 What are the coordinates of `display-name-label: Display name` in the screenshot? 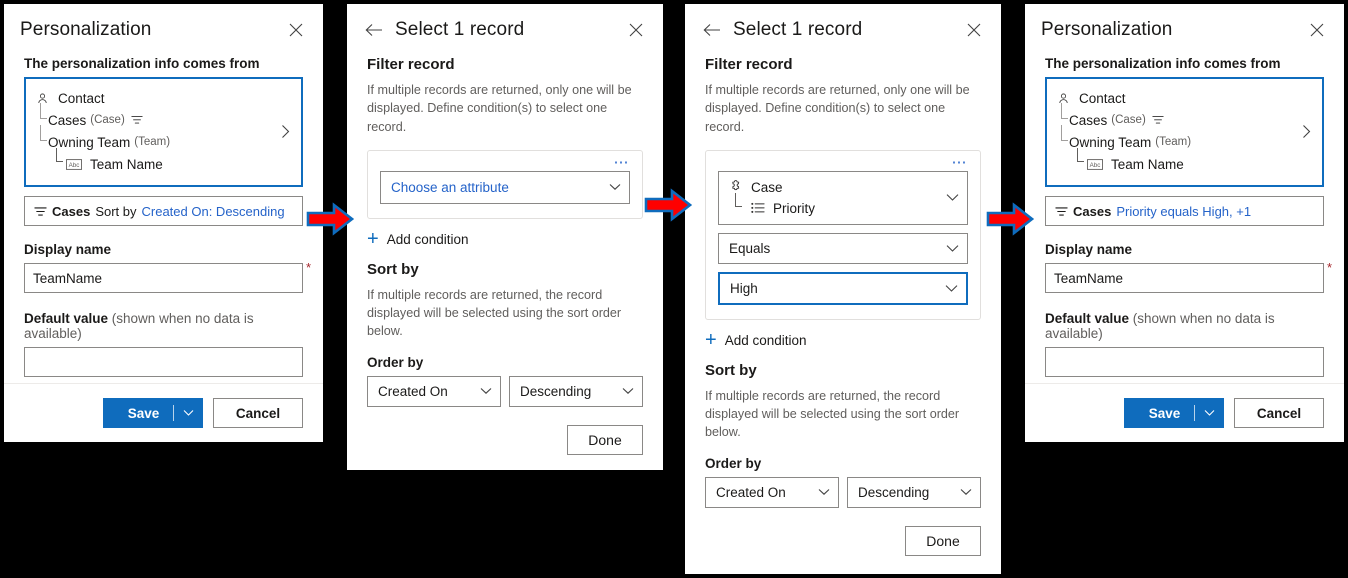 It's located at (1089, 249).